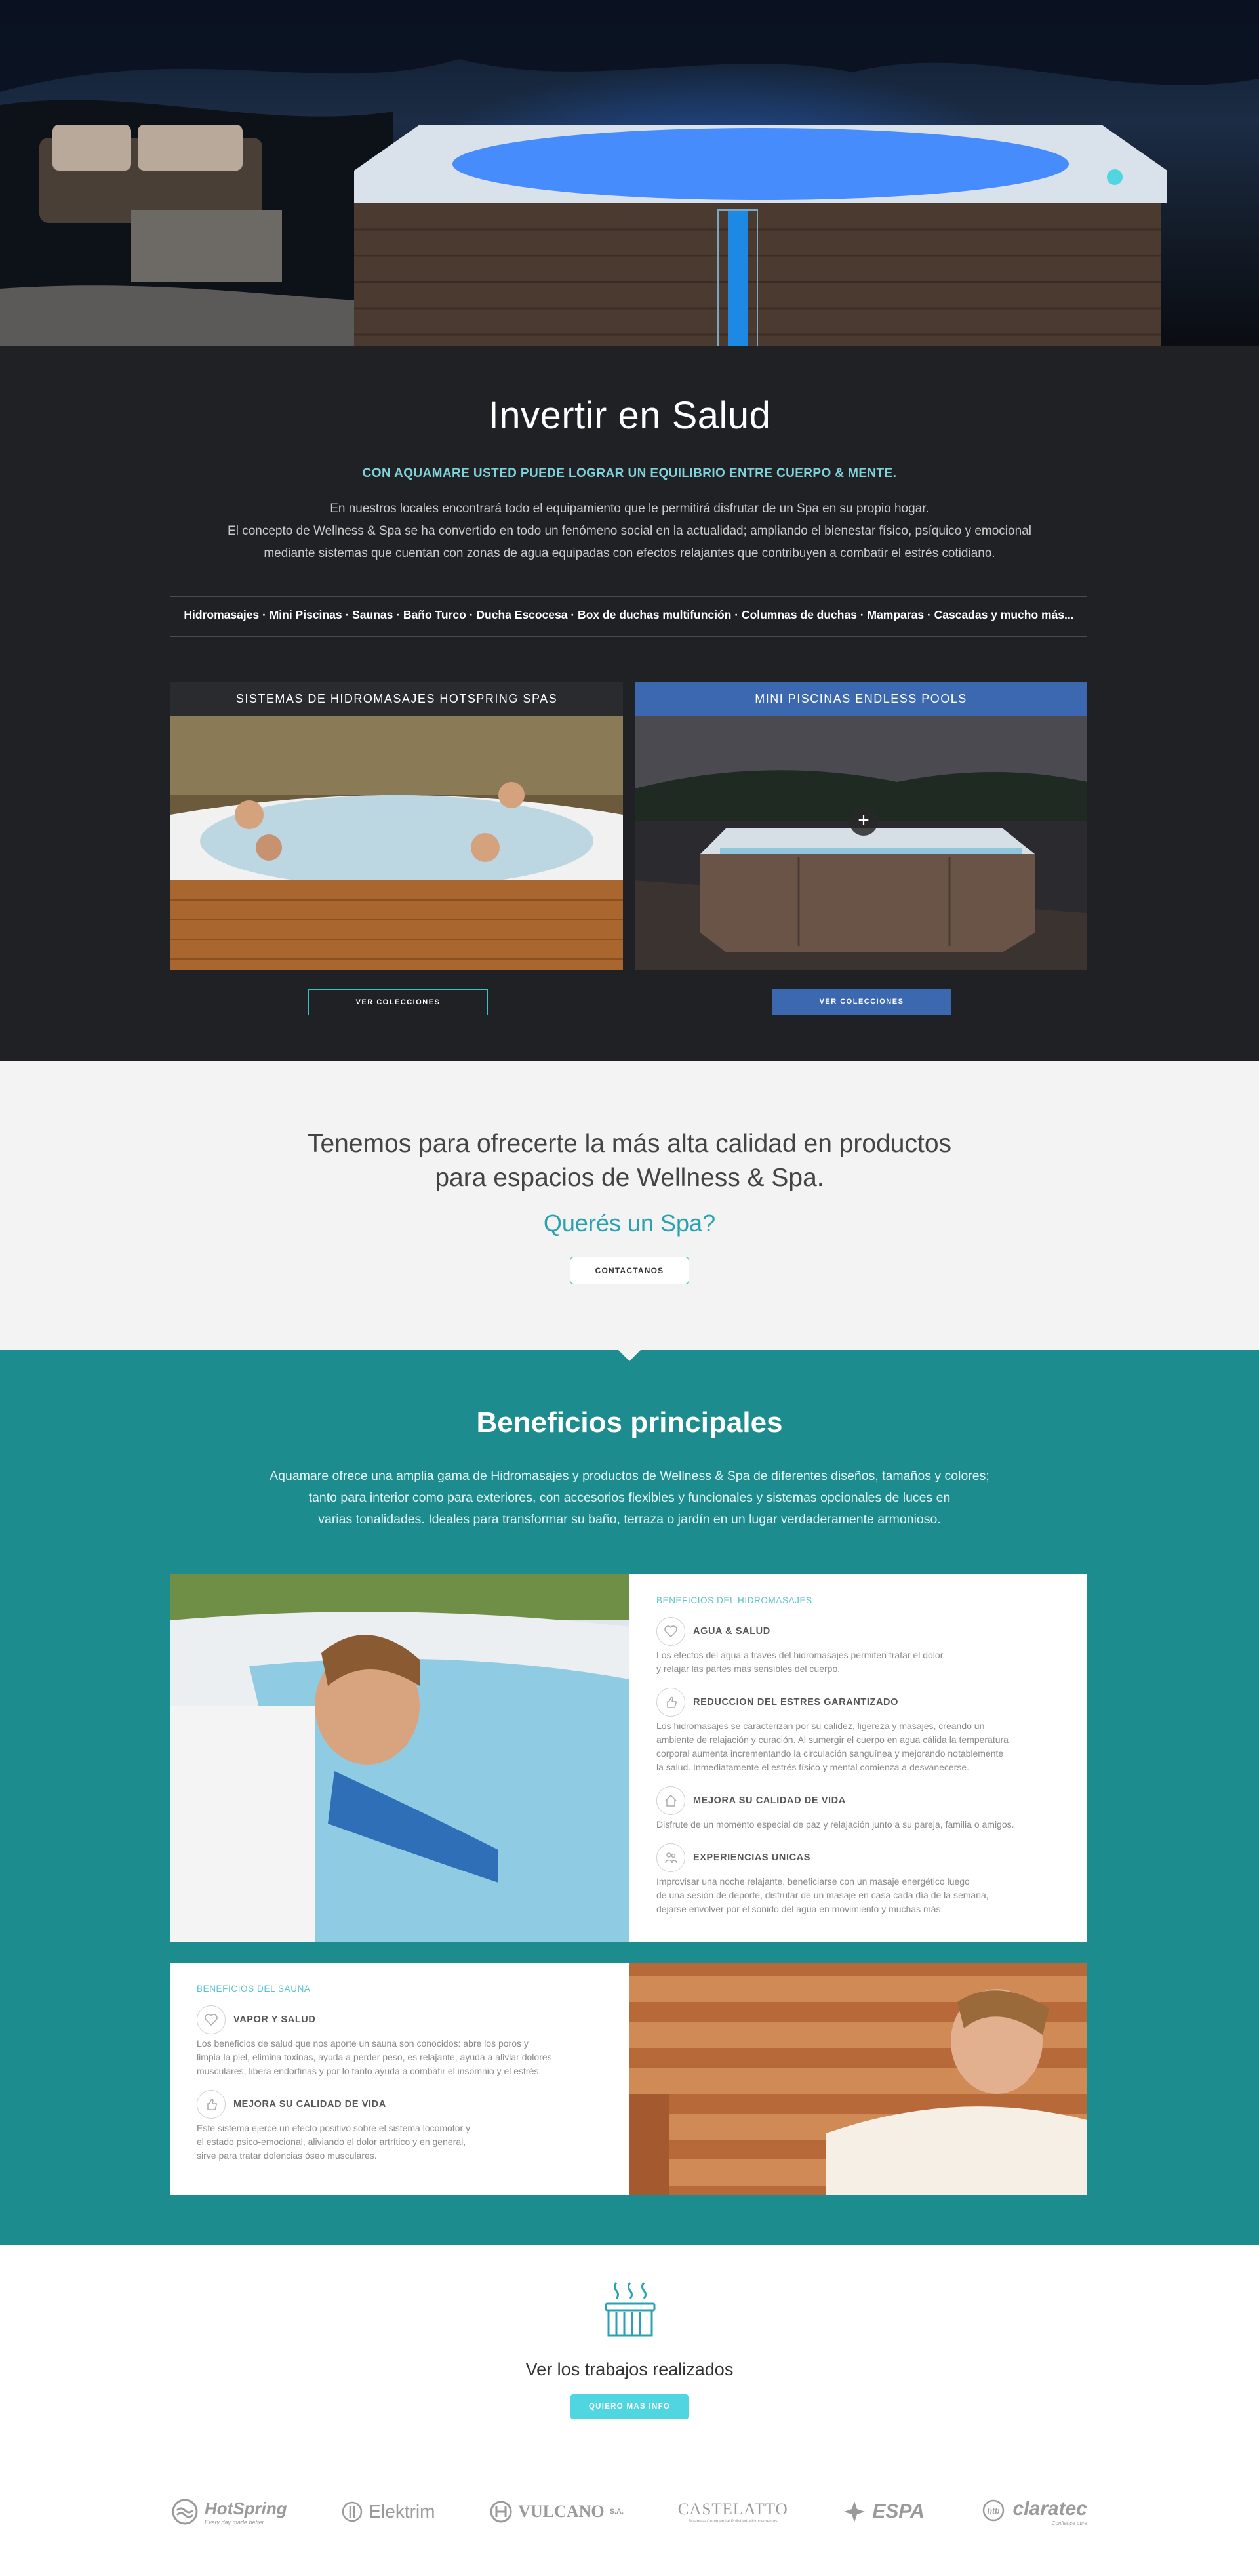  Describe the element at coordinates (396, 843) in the screenshot. I see `card-image-hotspring` at that location.